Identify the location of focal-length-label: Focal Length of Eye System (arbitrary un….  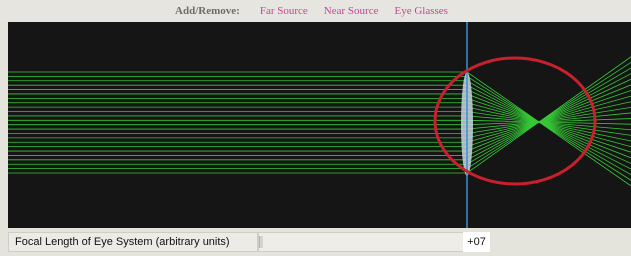
(133, 242).